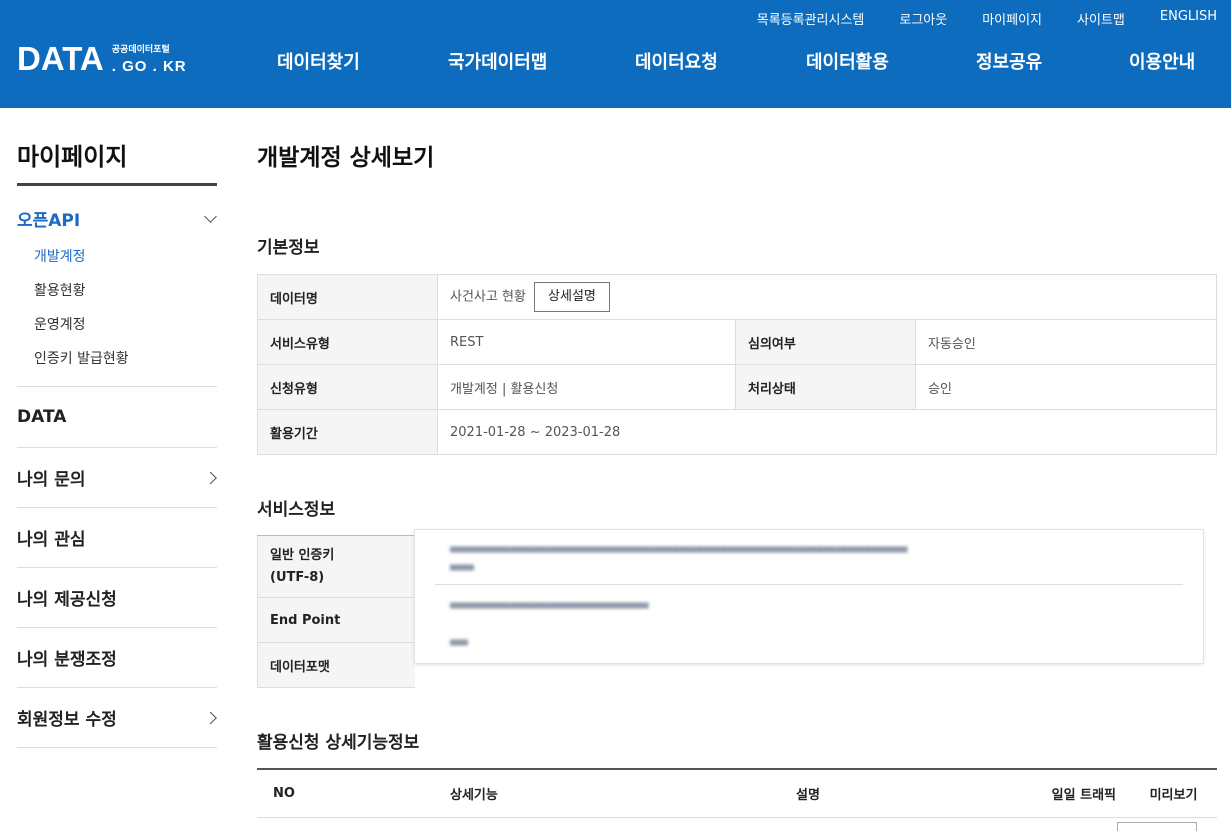 The image size is (1231, 831). What do you see at coordinates (81, 366) in the screenshot?
I see `submenu-key-issue-status: 인증키 발급현황` at bounding box center [81, 366].